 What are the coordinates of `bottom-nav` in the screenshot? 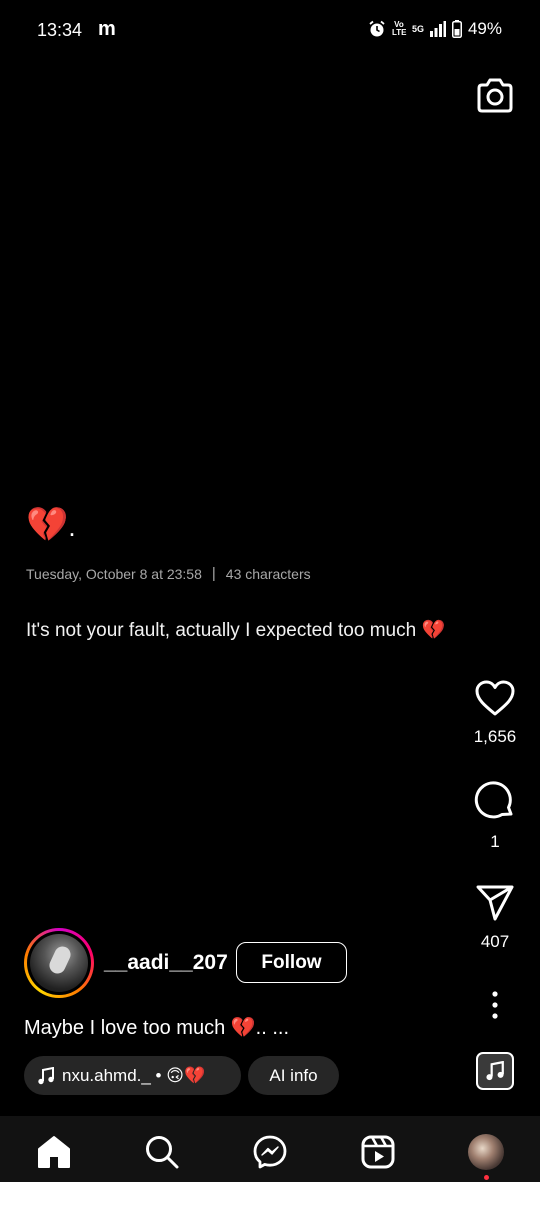 It's located at (270, 1149).